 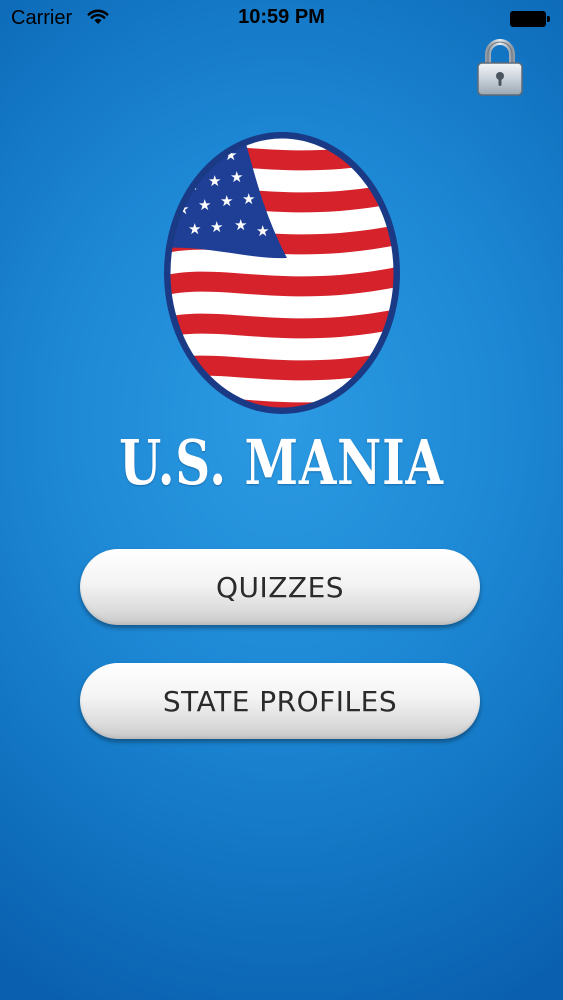 I want to click on state-profiles-button: STATE PROFILES, so click(x=280, y=701).